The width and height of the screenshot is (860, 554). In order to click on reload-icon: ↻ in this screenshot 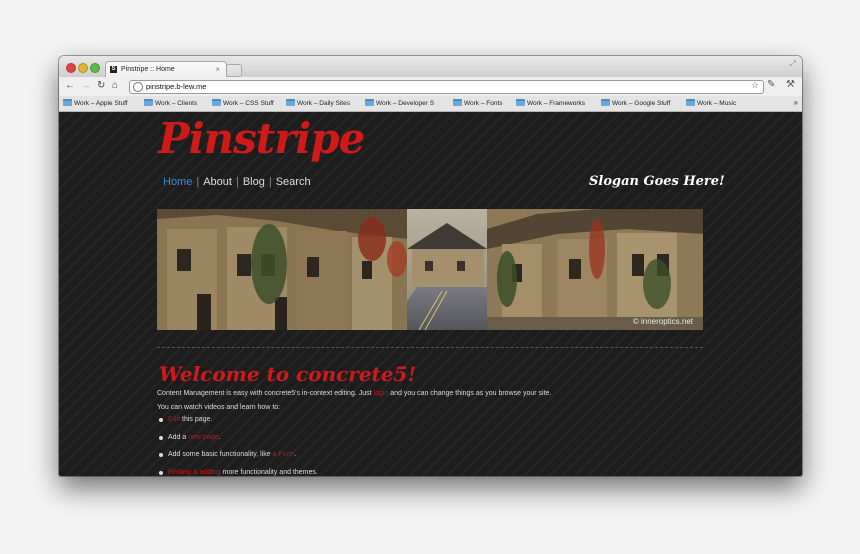, I will do `click(101, 86)`.